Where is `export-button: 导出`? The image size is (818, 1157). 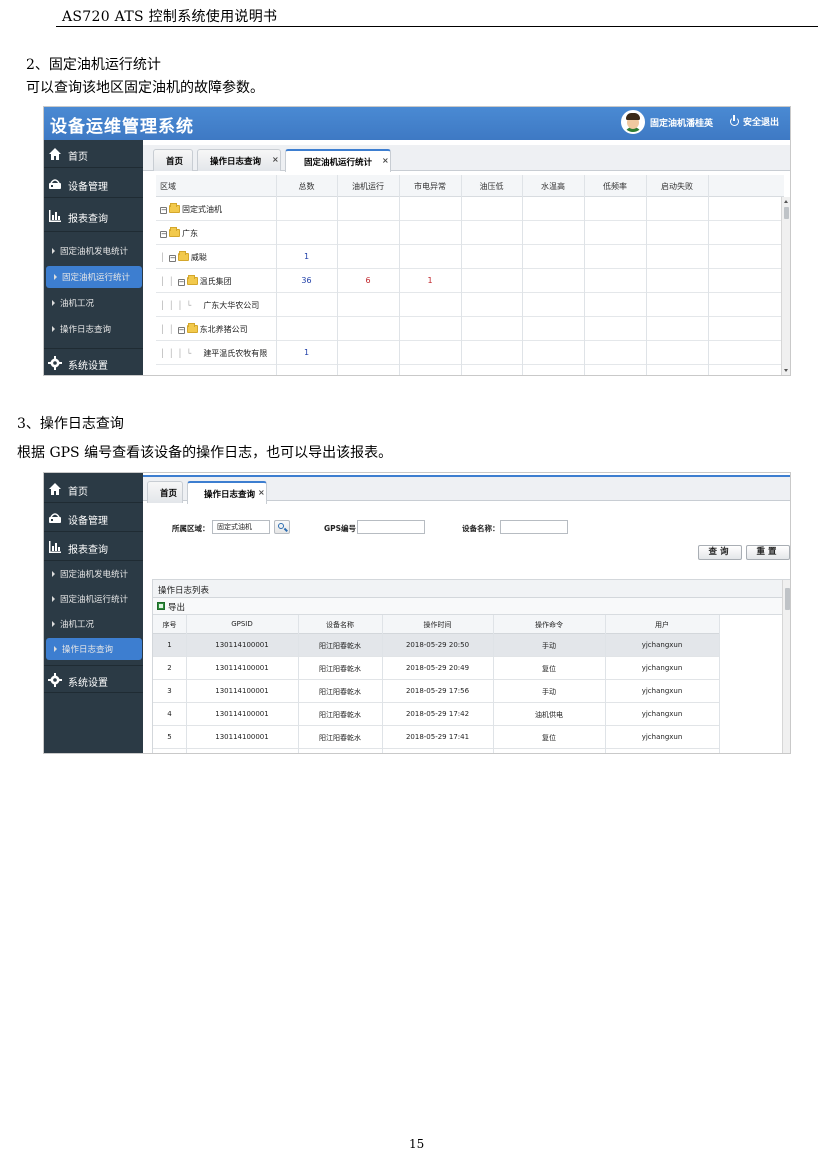 export-button: 导出 is located at coordinates (176, 607).